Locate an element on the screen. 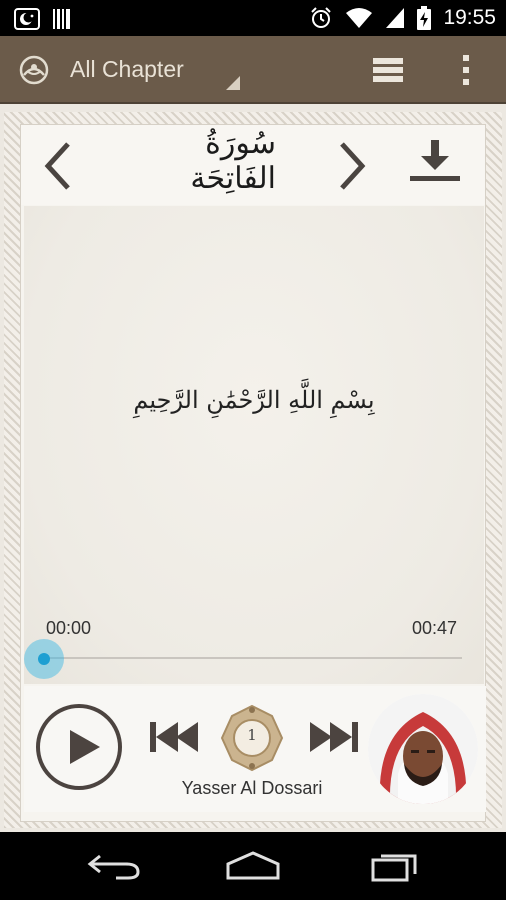 Image resolution: width=506 pixels, height=900 pixels. alarm-icon is located at coordinates (321, 17).